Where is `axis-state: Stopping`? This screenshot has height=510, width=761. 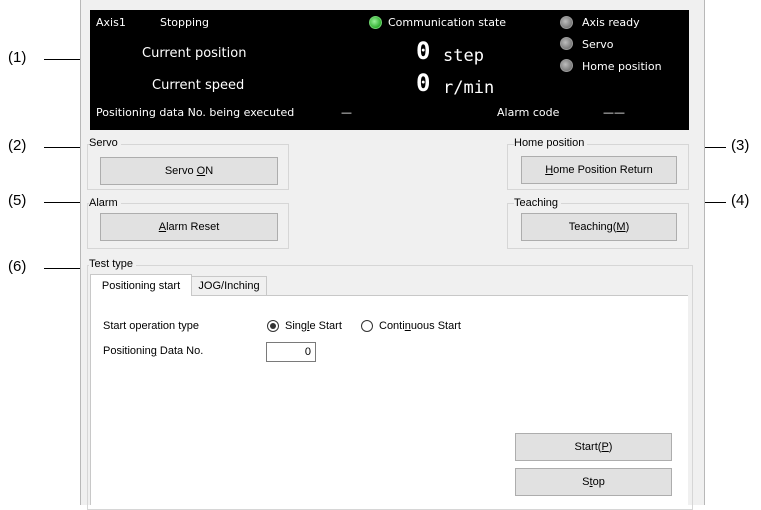
axis-state: Stopping is located at coordinates (185, 22).